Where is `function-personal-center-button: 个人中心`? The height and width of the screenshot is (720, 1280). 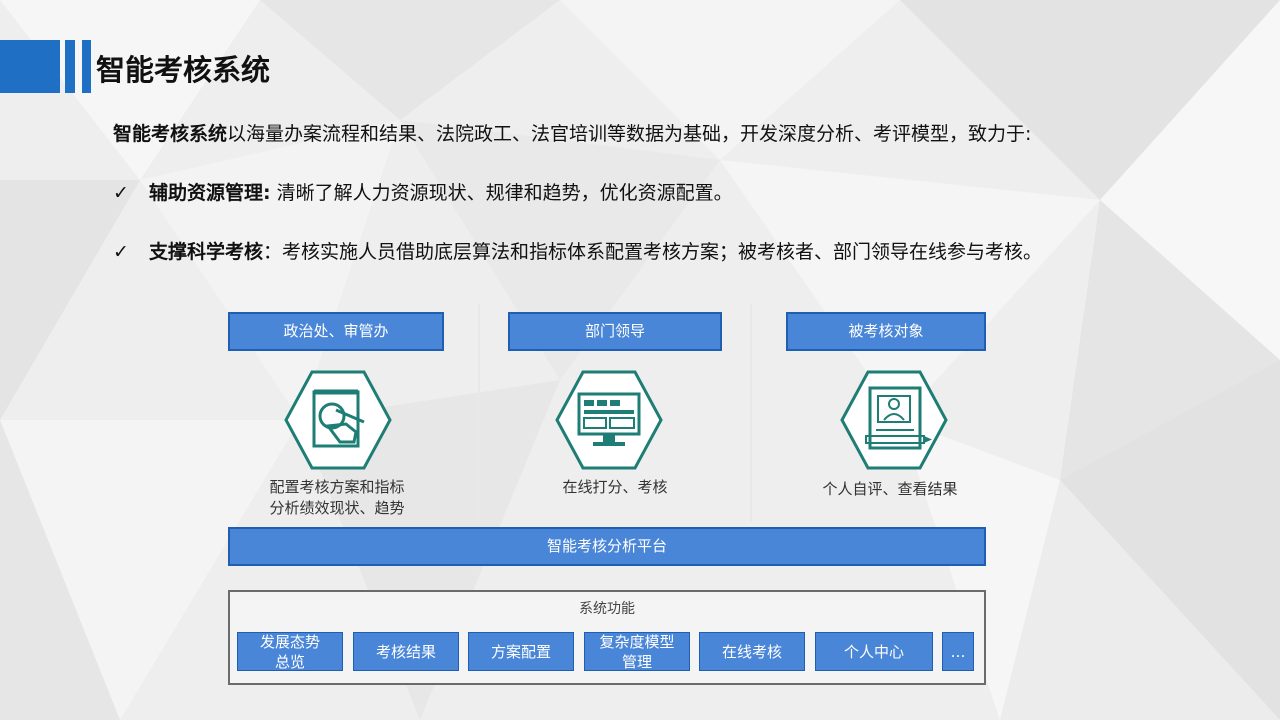
function-personal-center-button: 个人中心 is located at coordinates (874, 651).